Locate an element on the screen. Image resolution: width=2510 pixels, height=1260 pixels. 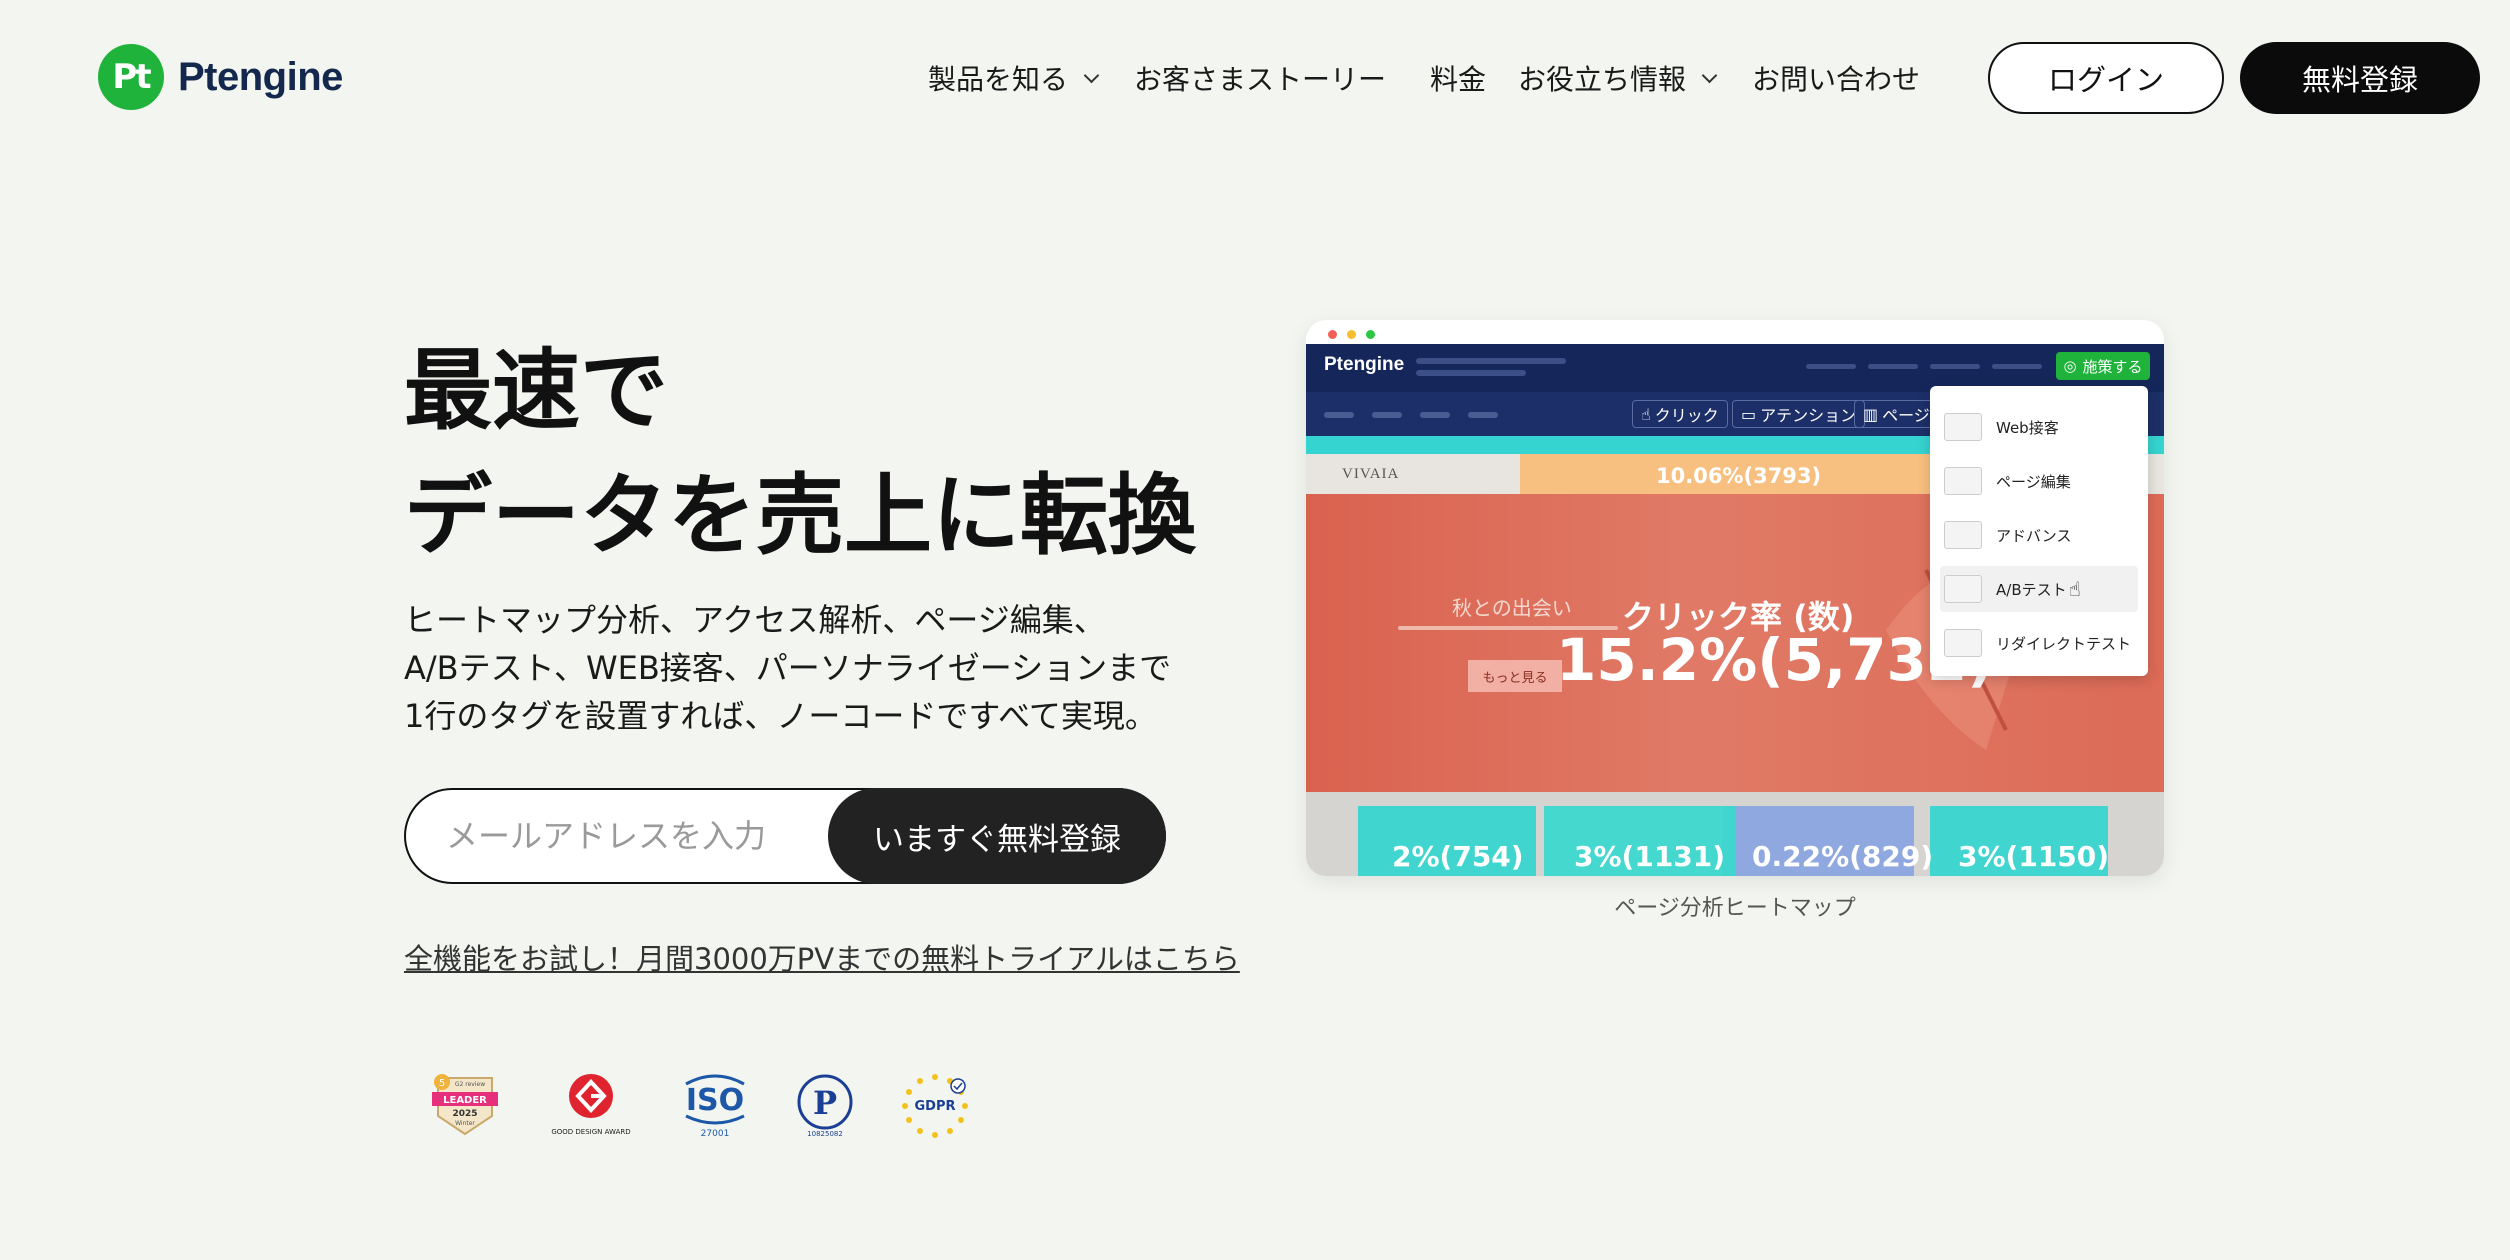
svg-text: 5 is located at coordinates (442, 1083).